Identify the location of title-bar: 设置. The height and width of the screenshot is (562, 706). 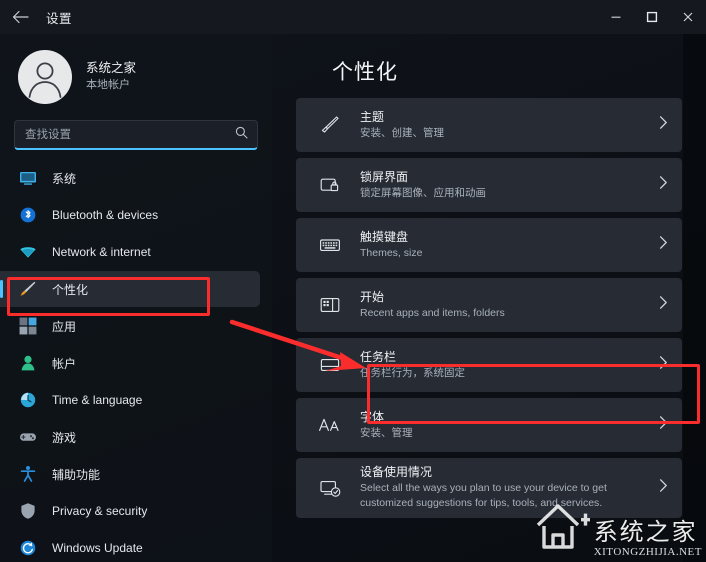
(353, 17).